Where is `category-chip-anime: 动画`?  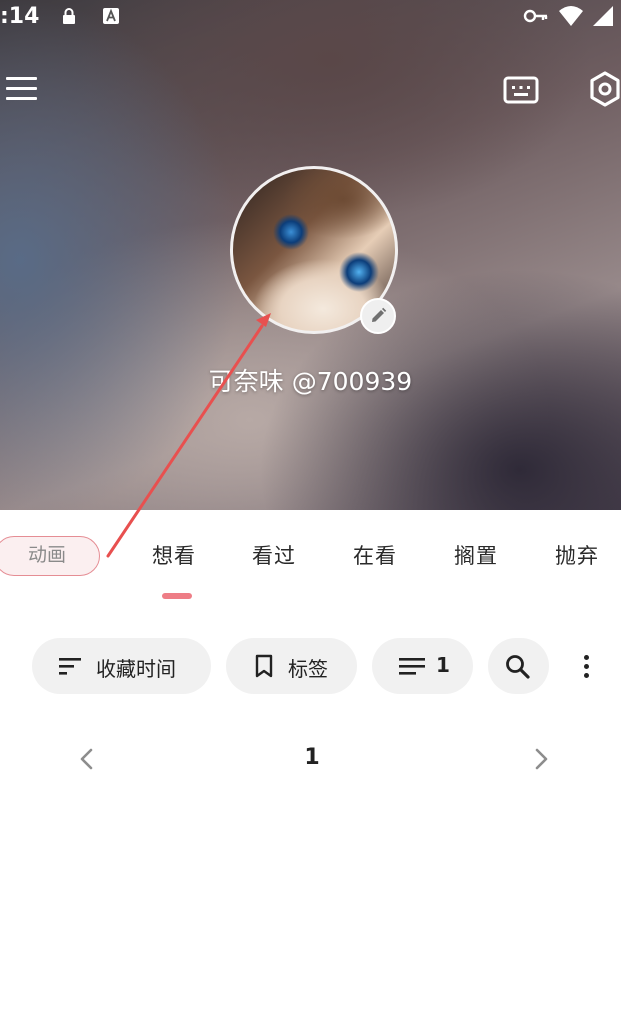 category-chip-anime: 动画 is located at coordinates (50, 556).